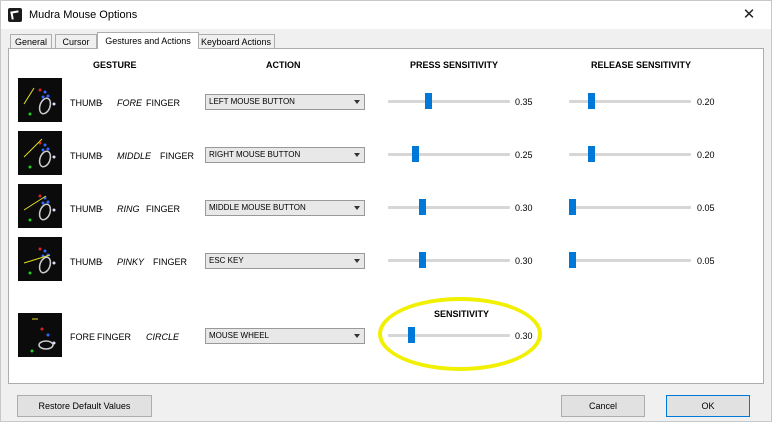 The image size is (772, 422). What do you see at coordinates (524, 102) in the screenshot?
I see `press-sensitivity-value: 0.35` at bounding box center [524, 102].